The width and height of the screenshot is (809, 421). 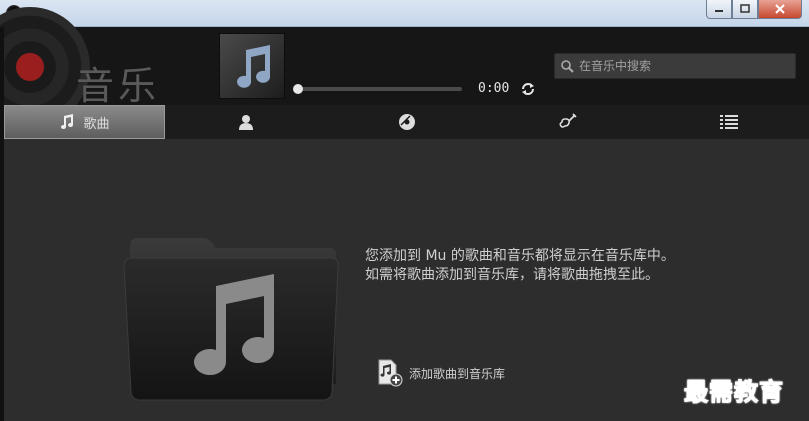 I want to click on watermark-text: 最需教育, so click(x=734, y=392).